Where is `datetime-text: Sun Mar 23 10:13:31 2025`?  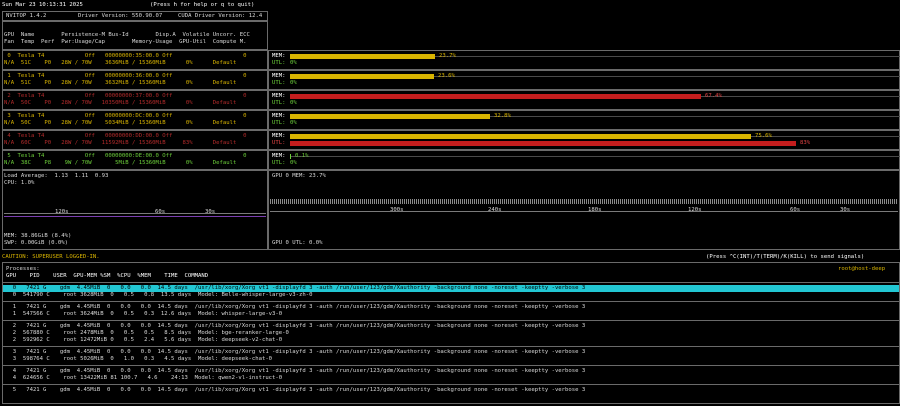 datetime-text: Sun Mar 23 10:13:31 2025 is located at coordinates (42, 5).